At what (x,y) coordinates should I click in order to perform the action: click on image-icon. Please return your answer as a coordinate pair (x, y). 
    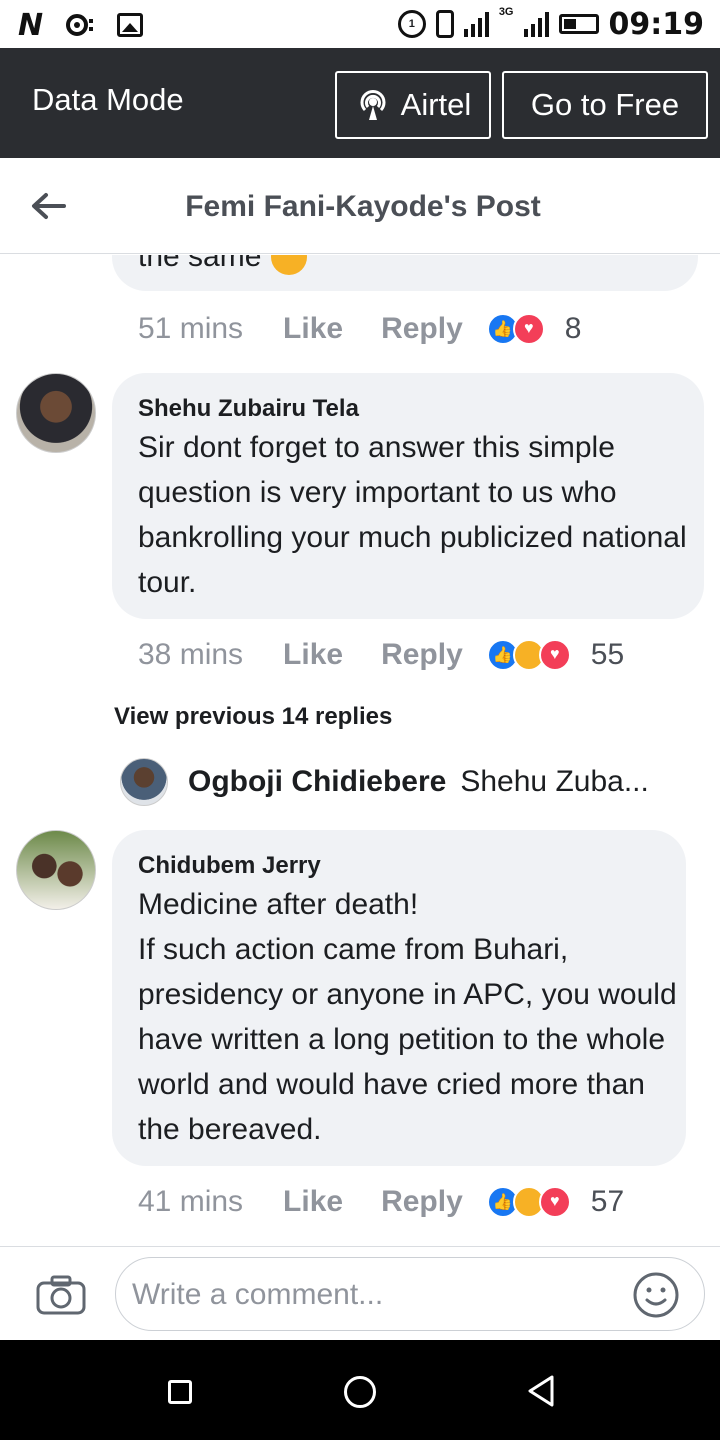
    Looking at the image, I should click on (130, 25).